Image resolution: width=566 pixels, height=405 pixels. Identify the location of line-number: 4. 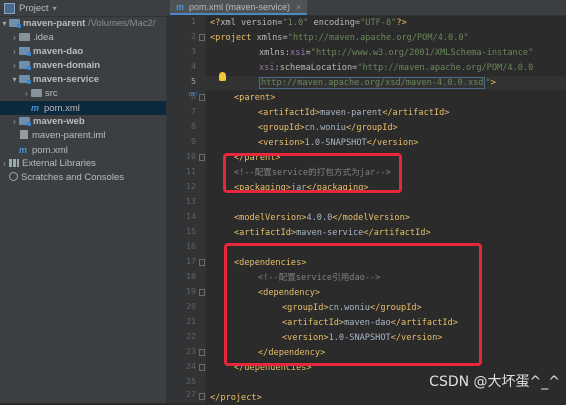
(193, 66).